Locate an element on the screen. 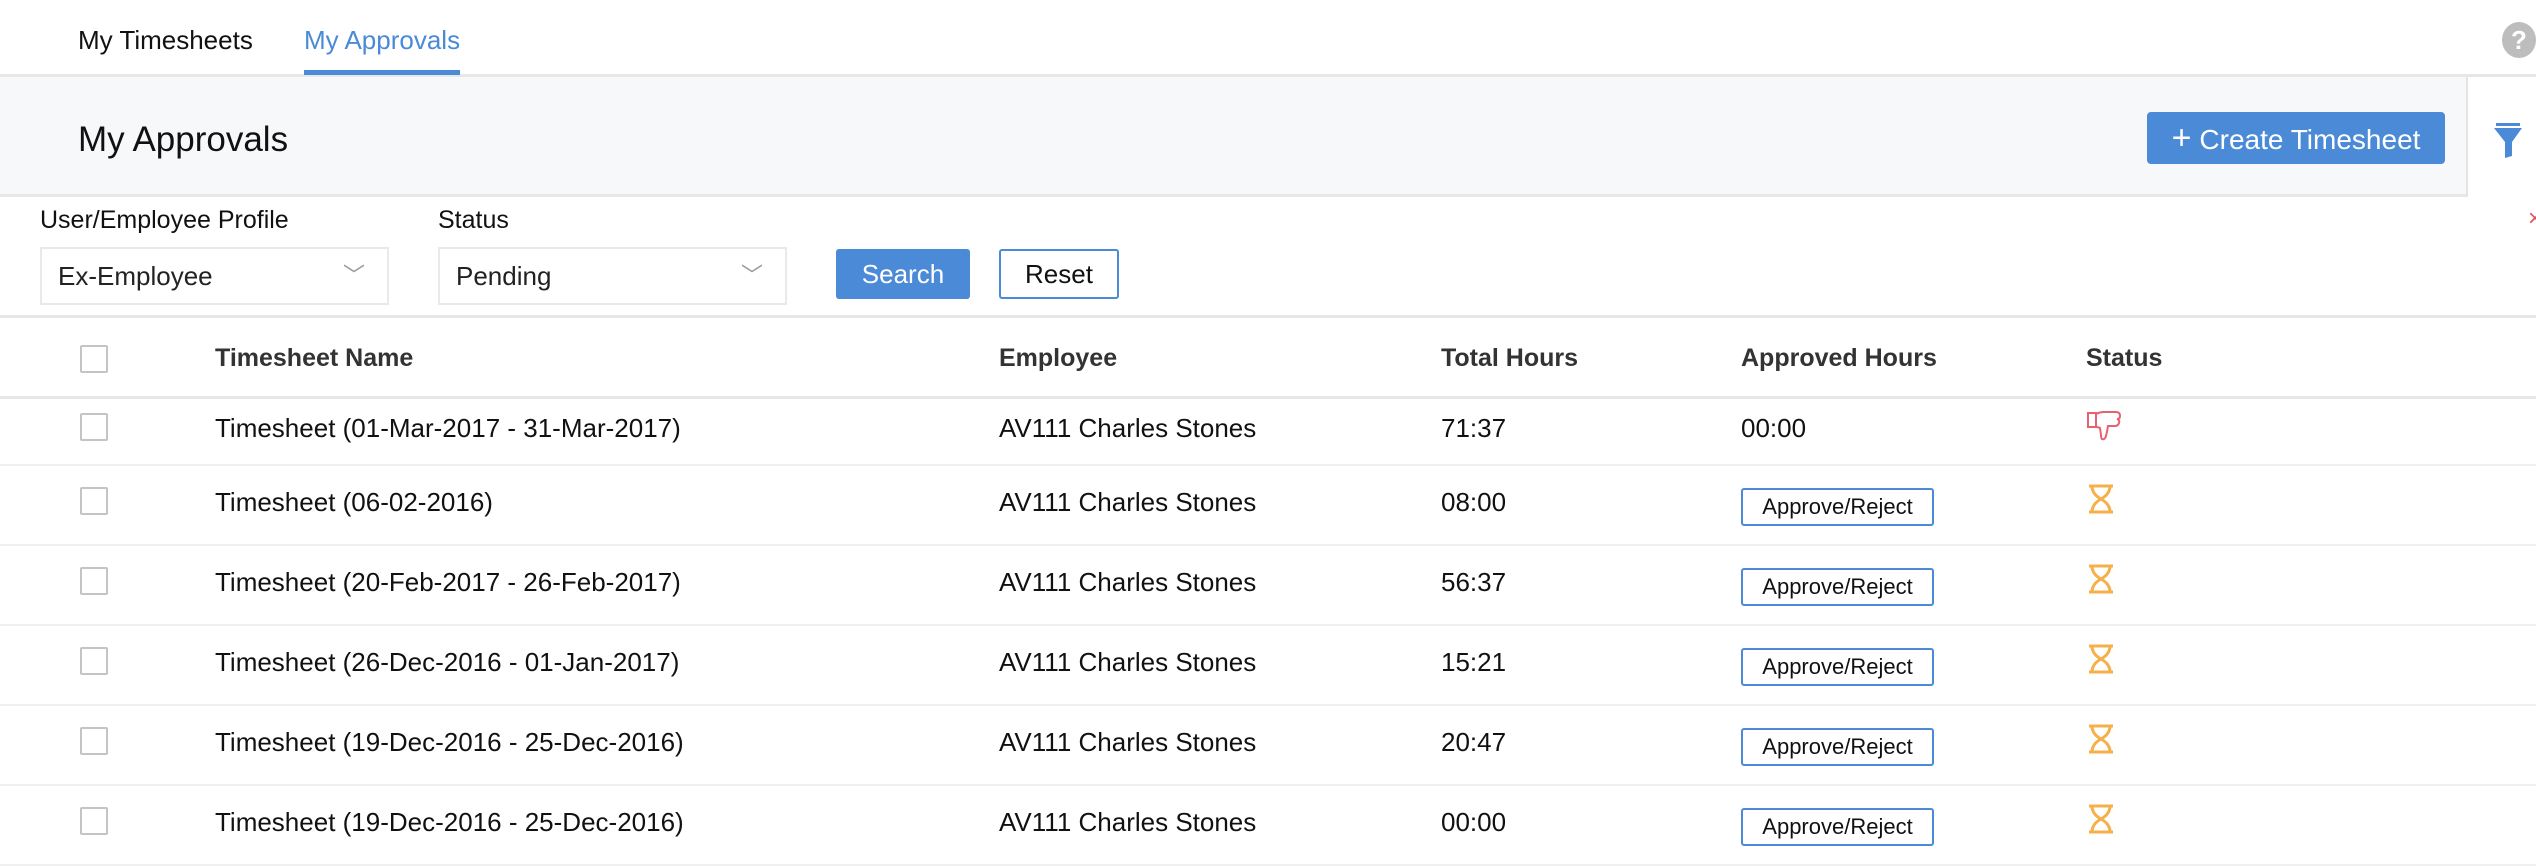 This screenshot has width=2536, height=866. timesheet-name: Timesheet (26-Dec-2016 - 01-Jan-2017) is located at coordinates (447, 662).